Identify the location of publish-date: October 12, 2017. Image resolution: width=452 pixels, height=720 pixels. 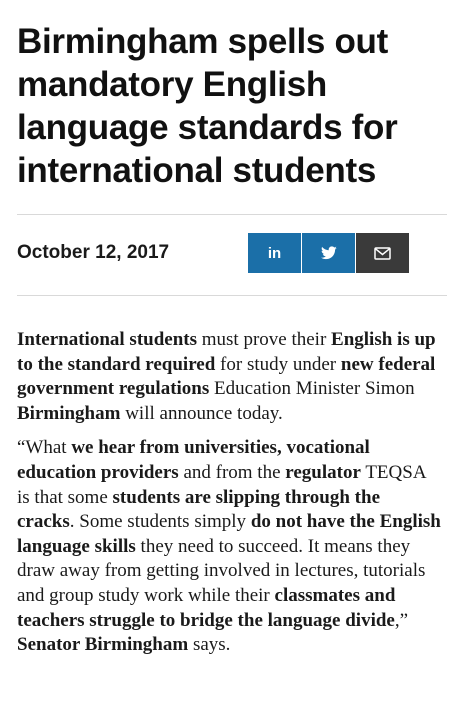
(93, 252).